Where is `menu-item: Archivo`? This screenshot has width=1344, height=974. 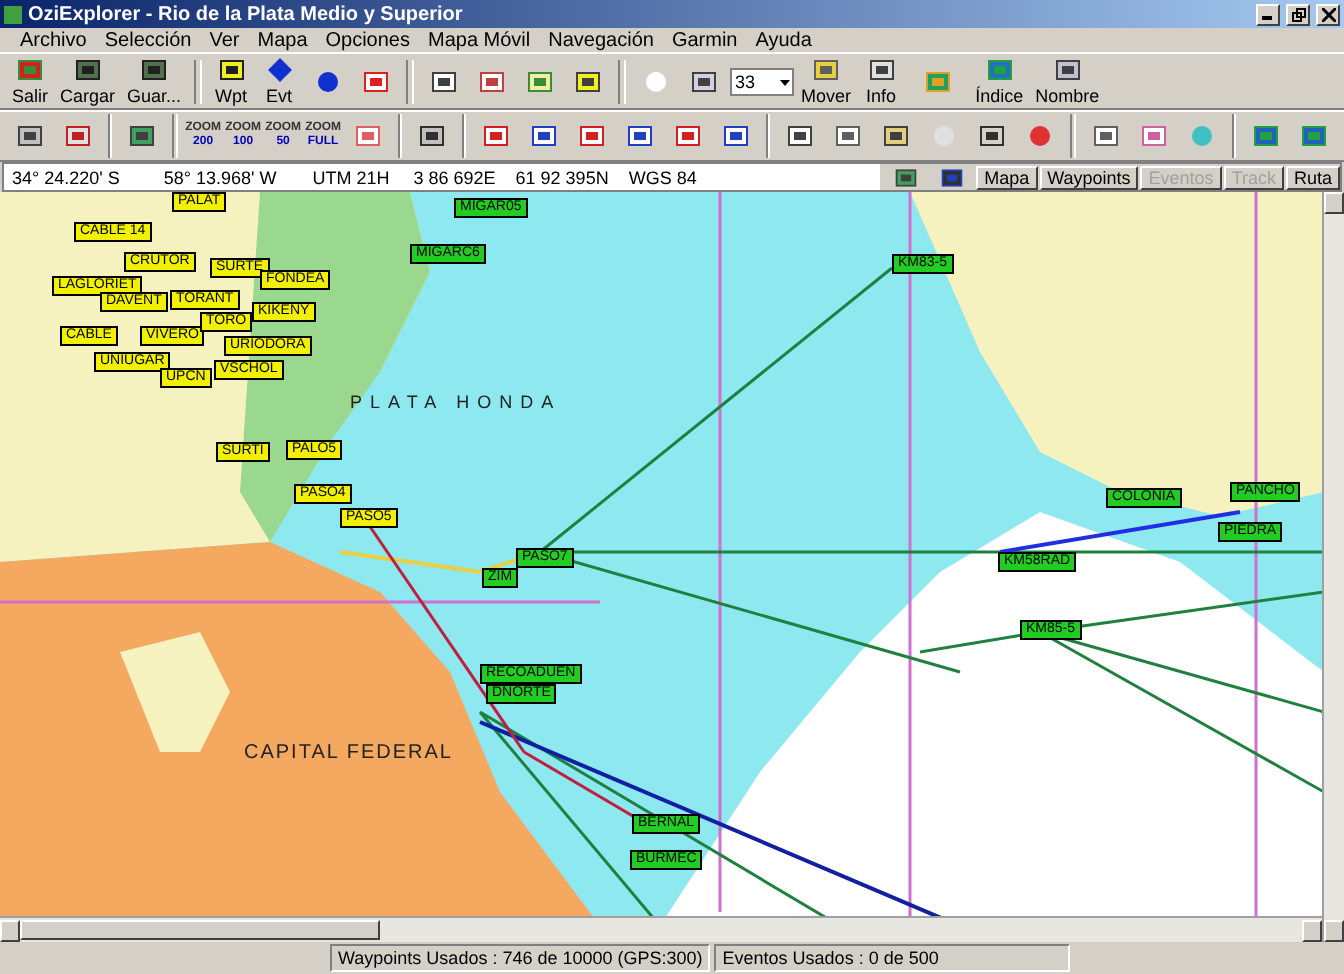
menu-item: Archivo is located at coordinates (53, 40).